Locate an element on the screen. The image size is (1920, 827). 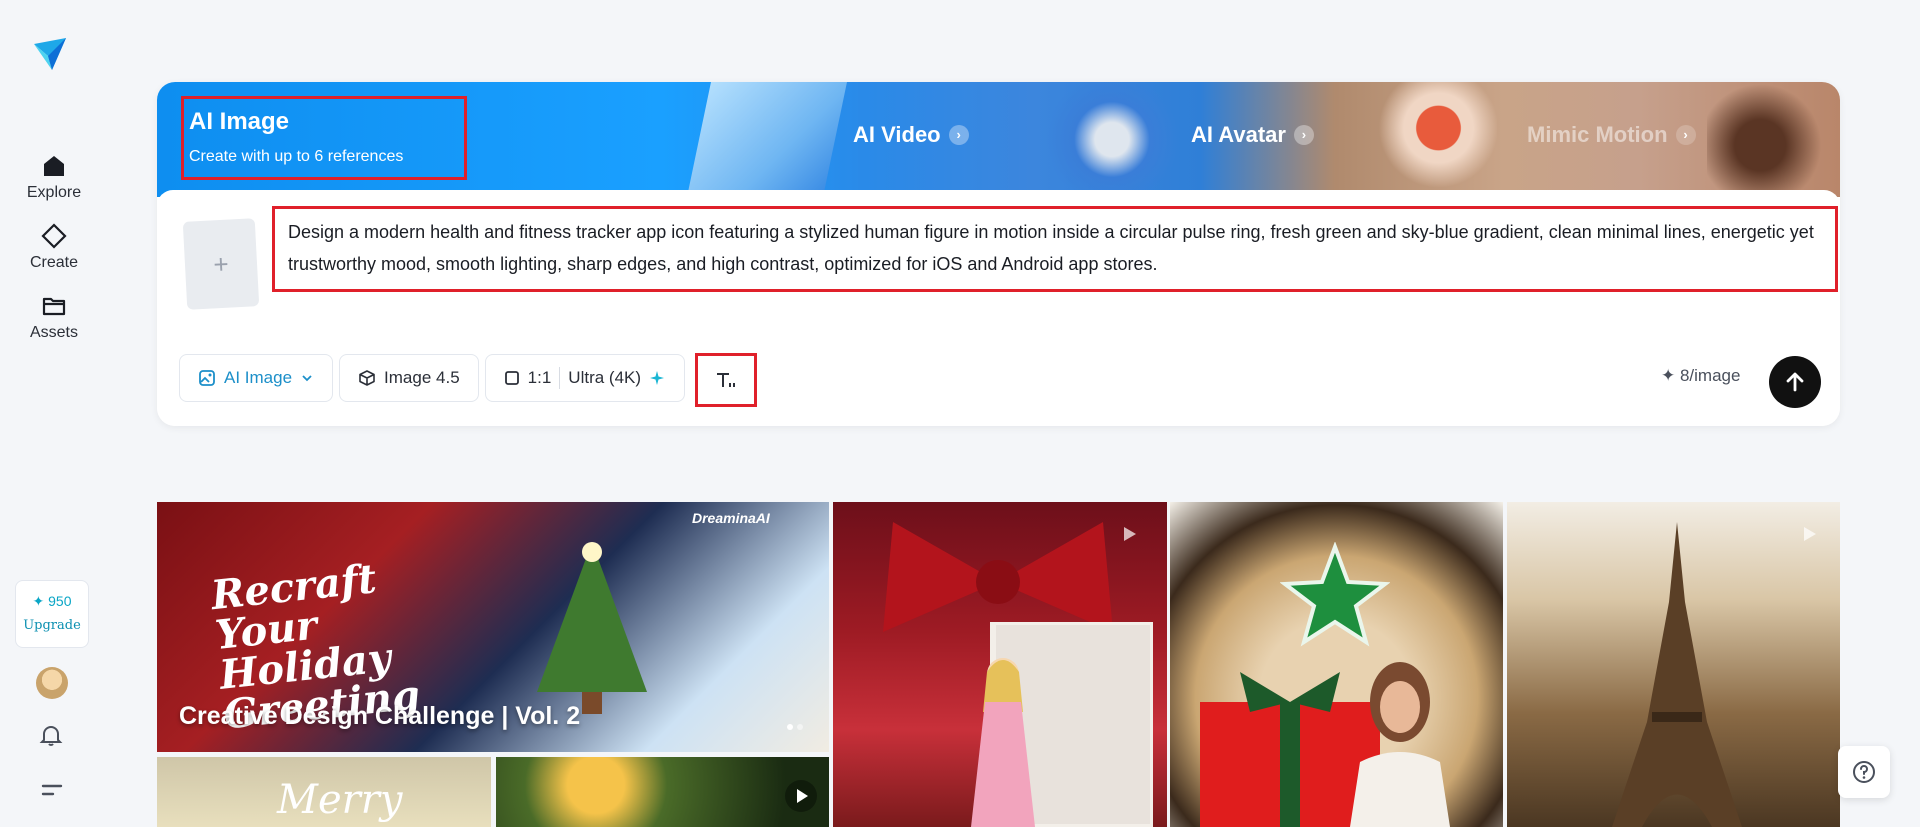
help-button is located at coordinates (1864, 772).